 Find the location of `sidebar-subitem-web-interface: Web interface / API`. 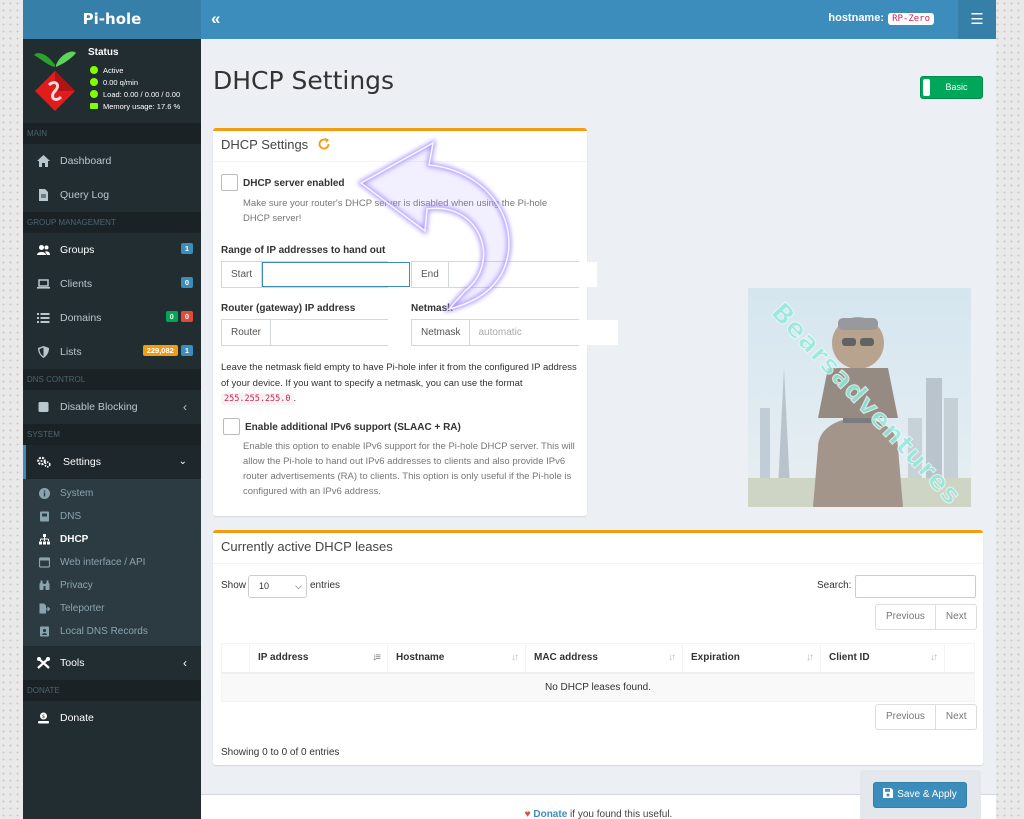

sidebar-subitem-web-interface: Web interface / API is located at coordinates (112, 562).